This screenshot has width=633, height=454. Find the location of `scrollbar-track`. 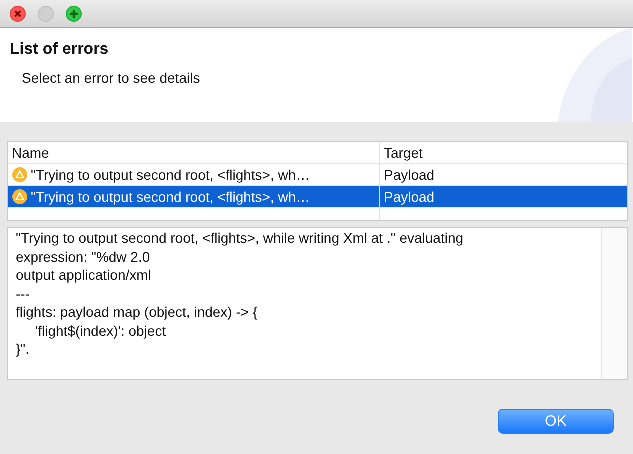

scrollbar-track is located at coordinates (614, 303).